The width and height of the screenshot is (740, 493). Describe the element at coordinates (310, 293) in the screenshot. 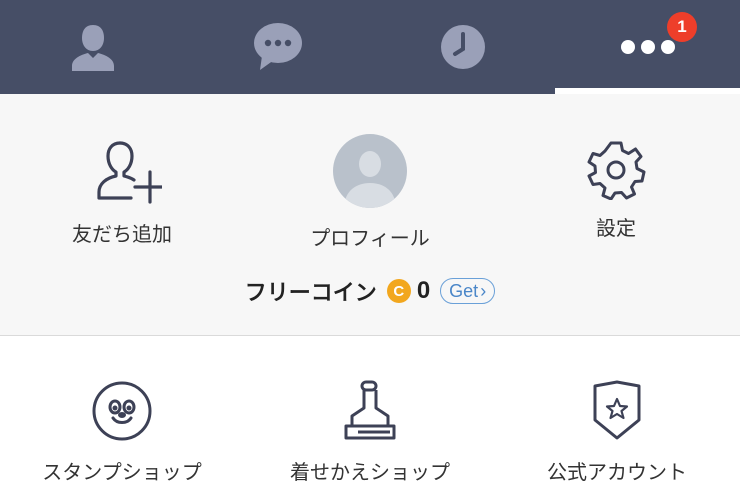

I see `free-coin-label: フリーコイン` at that location.